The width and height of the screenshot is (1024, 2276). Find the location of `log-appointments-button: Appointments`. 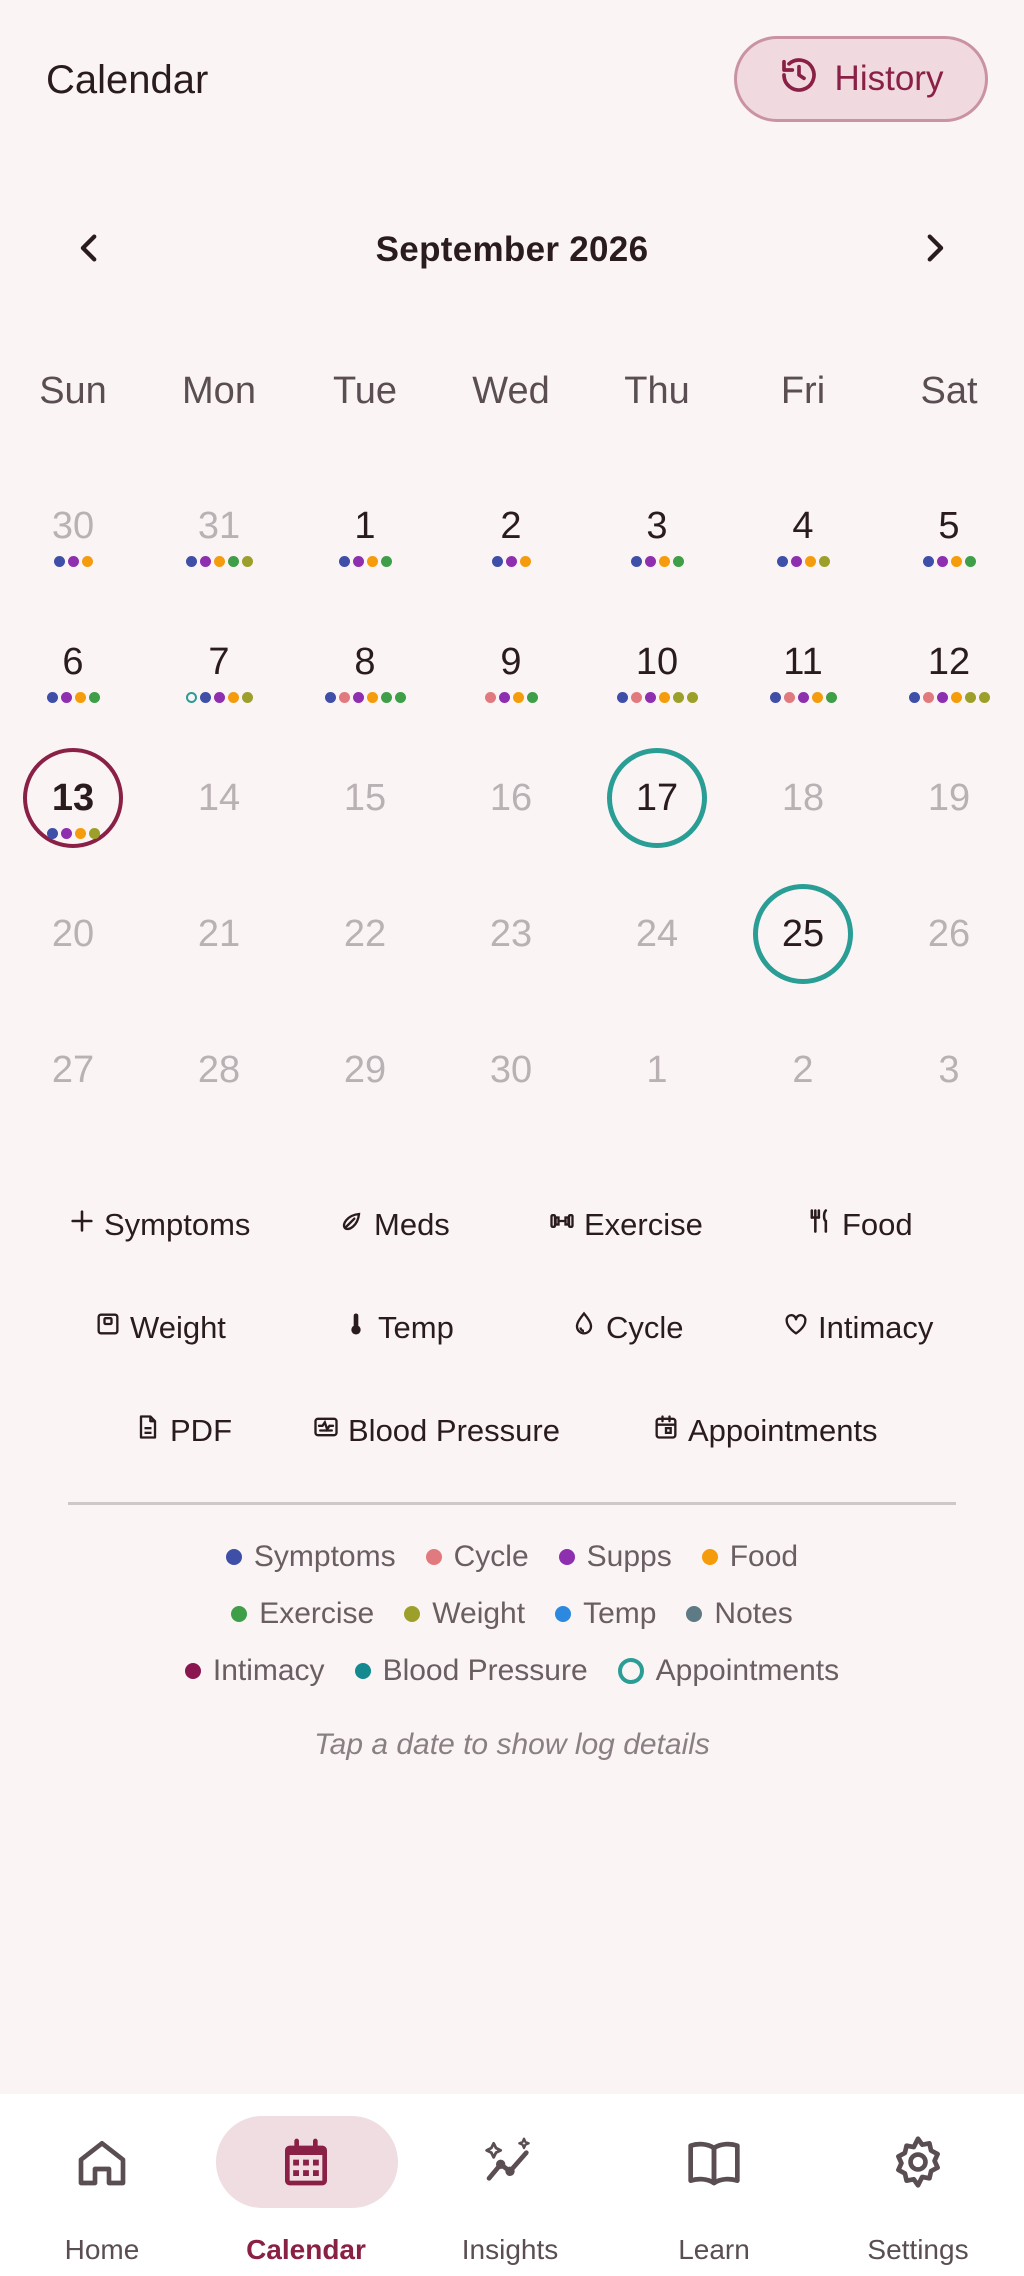

log-appointments-button: Appointments is located at coordinates (765, 1431).